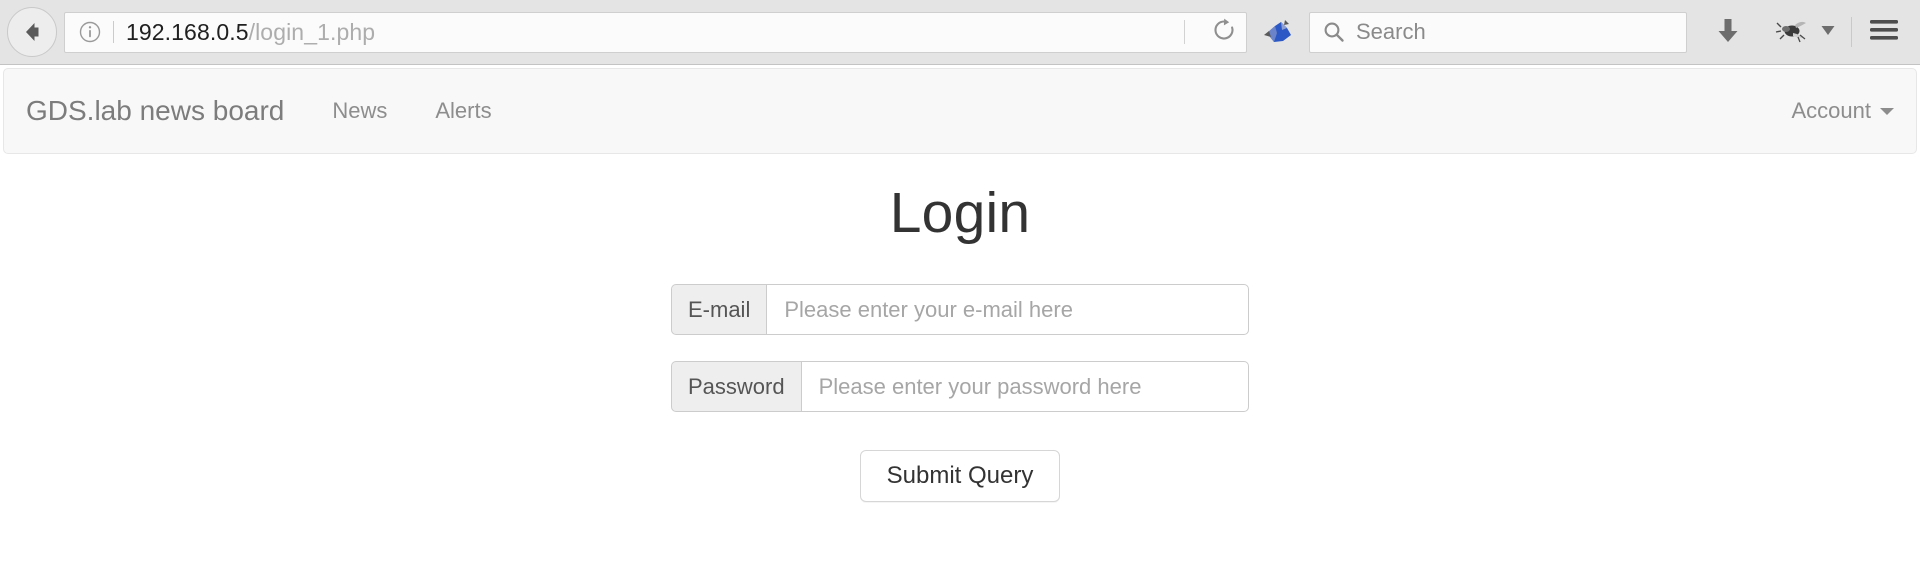 The width and height of the screenshot is (1920, 586). I want to click on back-button, so click(32, 32).